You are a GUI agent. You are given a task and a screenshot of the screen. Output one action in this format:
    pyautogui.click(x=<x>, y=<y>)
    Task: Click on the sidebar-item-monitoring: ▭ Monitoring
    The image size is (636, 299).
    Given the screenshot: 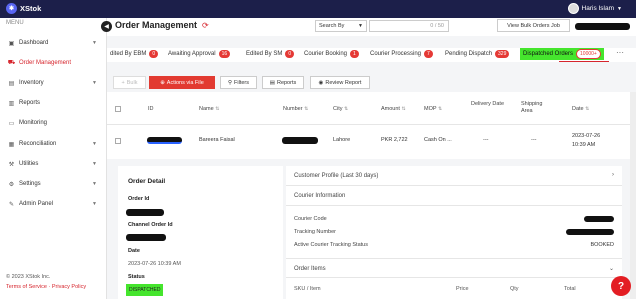 What is the action you would take?
    pyautogui.click(x=53, y=123)
    